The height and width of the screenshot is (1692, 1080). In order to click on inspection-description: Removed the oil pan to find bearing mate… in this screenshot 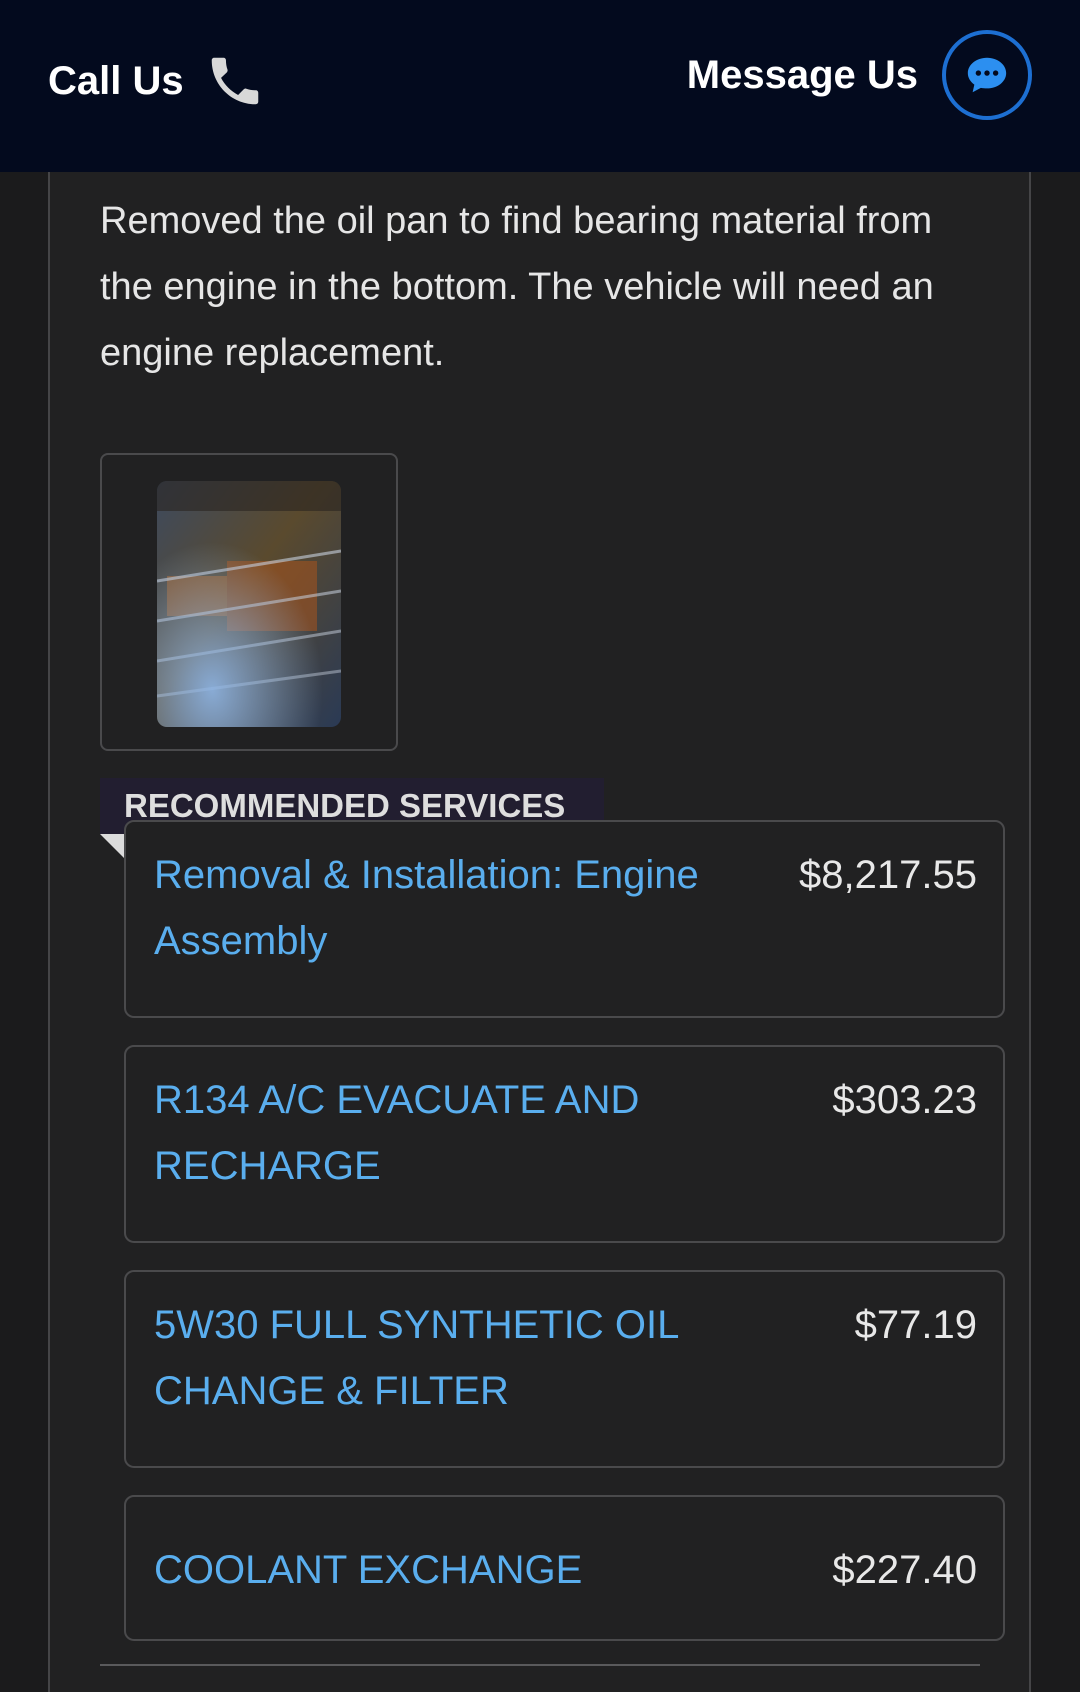, I will do `click(517, 287)`.